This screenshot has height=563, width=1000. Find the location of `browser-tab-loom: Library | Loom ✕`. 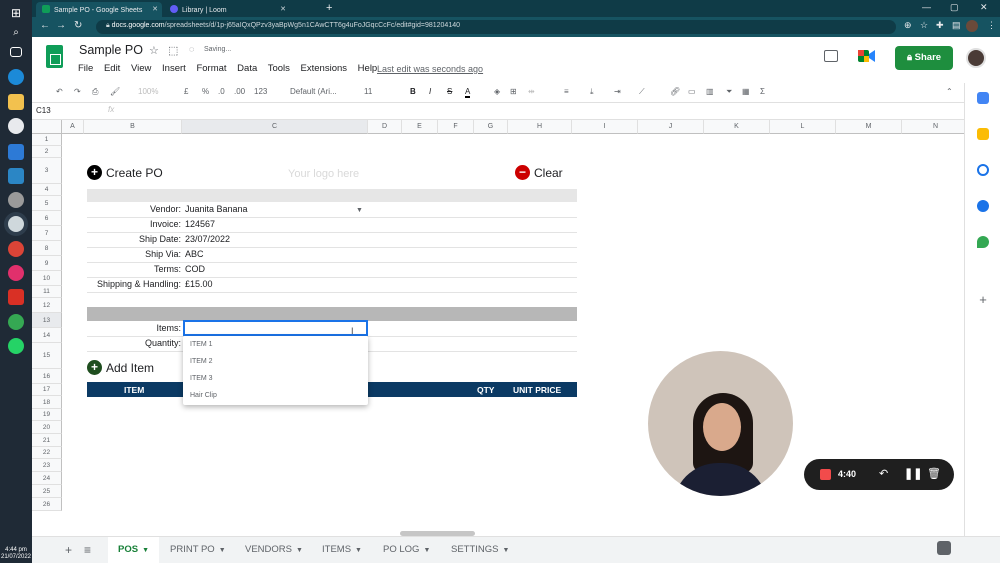

browser-tab-loom: Library | Loom ✕ is located at coordinates (227, 9).